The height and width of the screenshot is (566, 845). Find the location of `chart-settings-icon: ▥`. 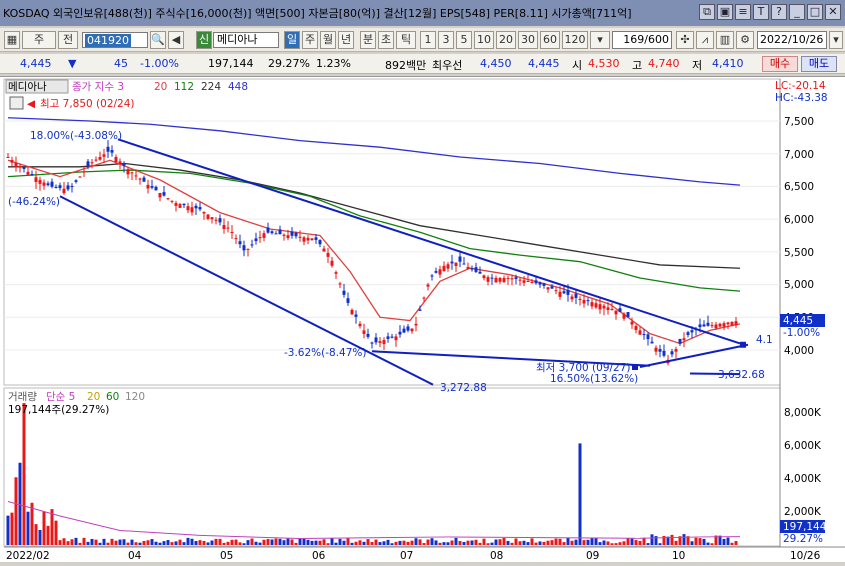

chart-settings-icon: ▥ is located at coordinates (725, 40).